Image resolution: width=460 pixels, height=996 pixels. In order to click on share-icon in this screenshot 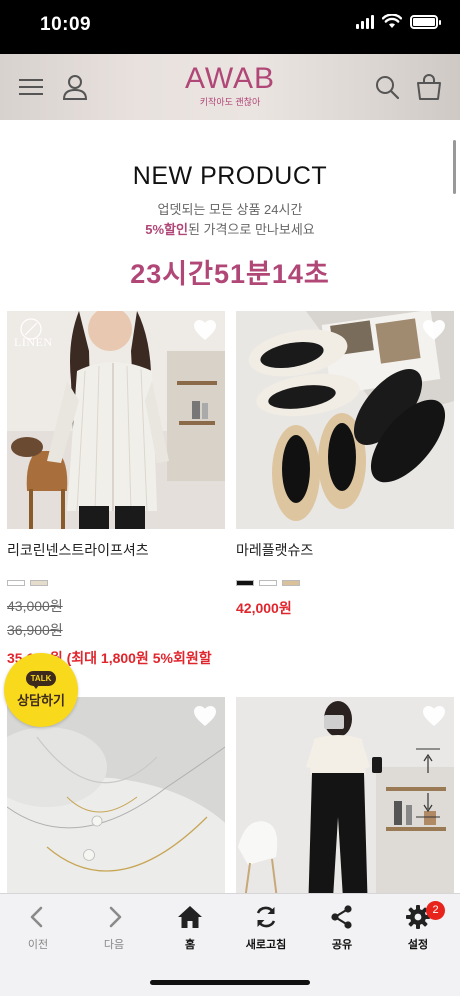, I will do `click(341, 917)`.